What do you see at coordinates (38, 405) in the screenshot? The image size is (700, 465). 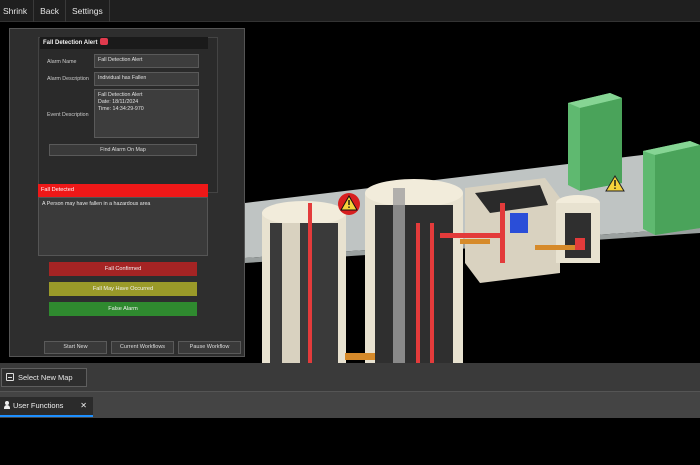 I see `tab-user-functions-label: User Functions` at bounding box center [38, 405].